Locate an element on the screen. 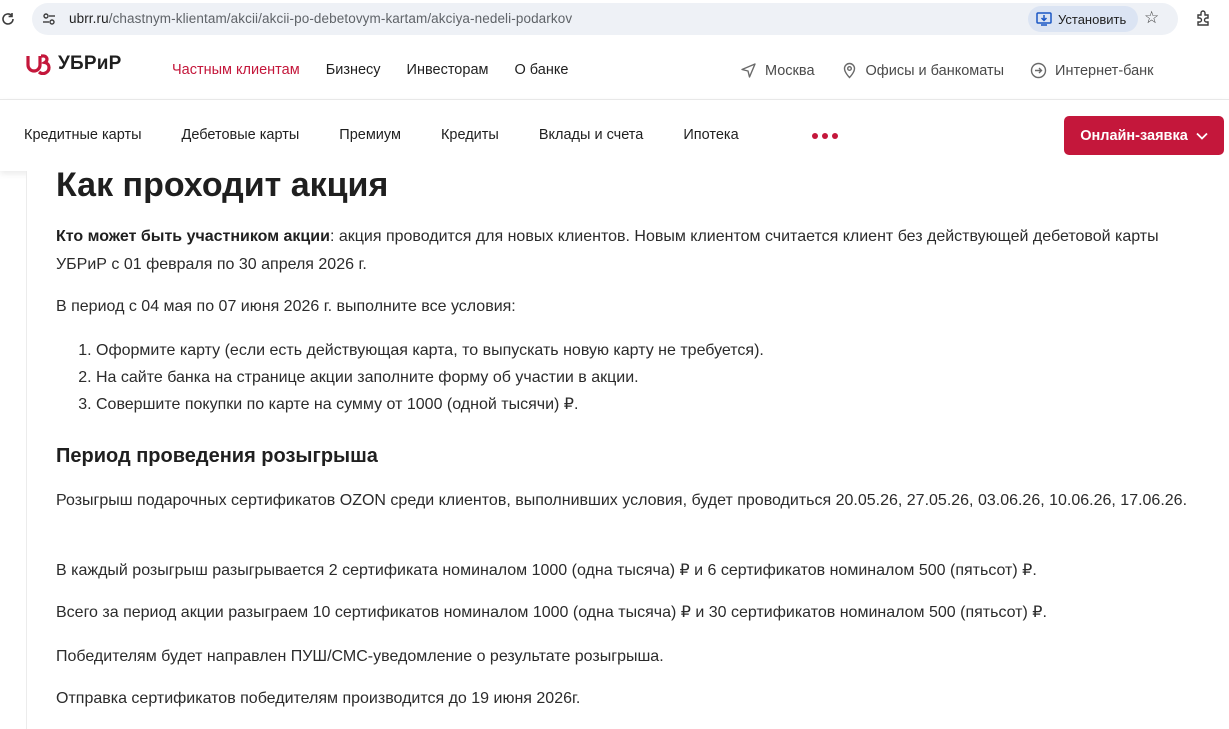 This screenshot has width=1229, height=729. nav-deposits: Вклады и счета is located at coordinates (591, 135).